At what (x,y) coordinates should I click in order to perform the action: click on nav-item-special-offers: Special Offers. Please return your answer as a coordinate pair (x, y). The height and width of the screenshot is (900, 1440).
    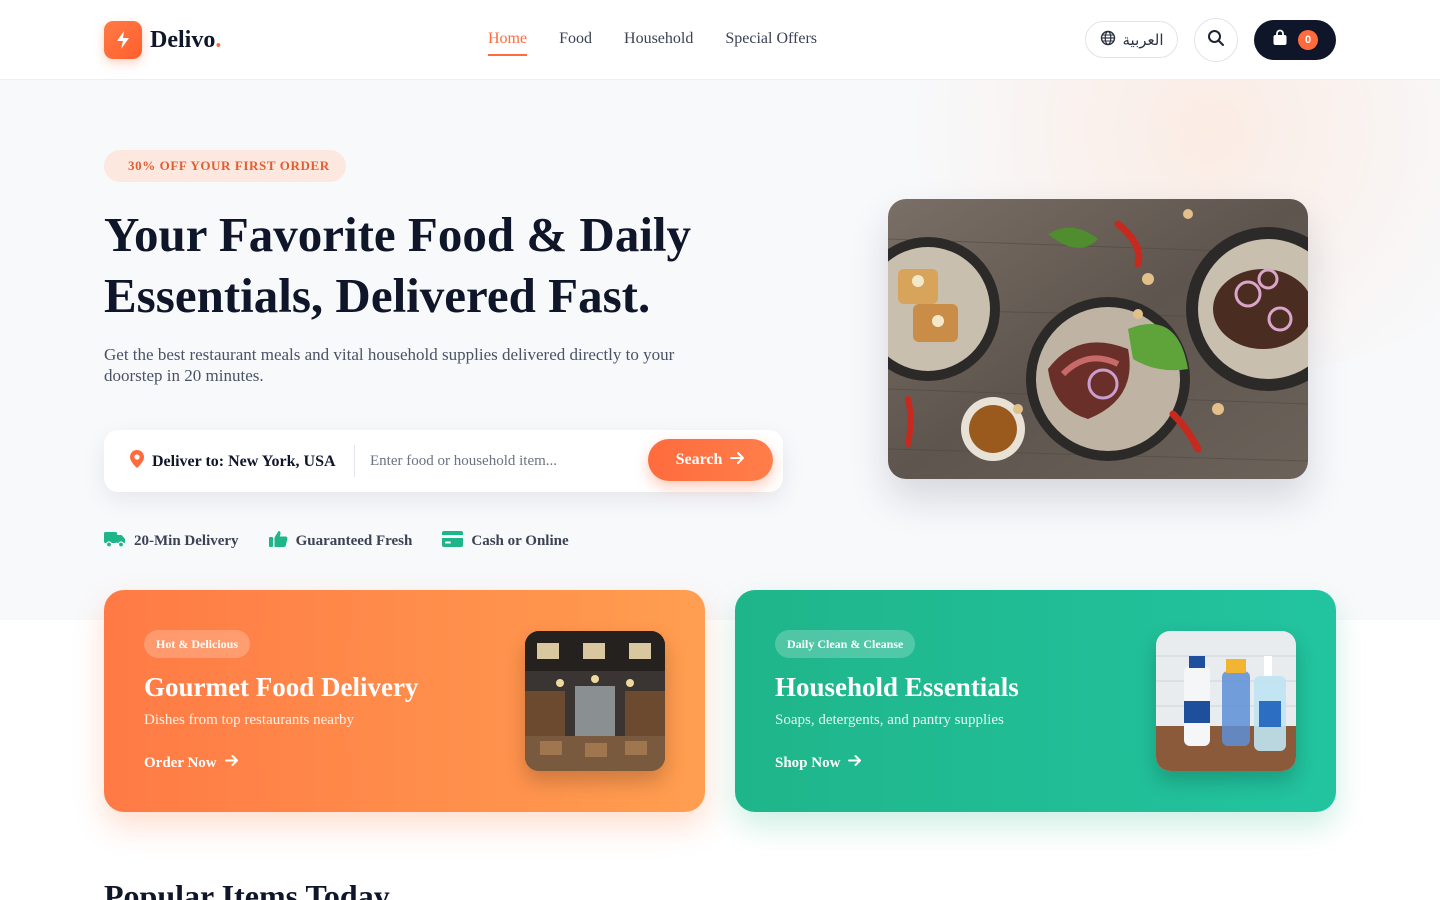
    Looking at the image, I should click on (771, 42).